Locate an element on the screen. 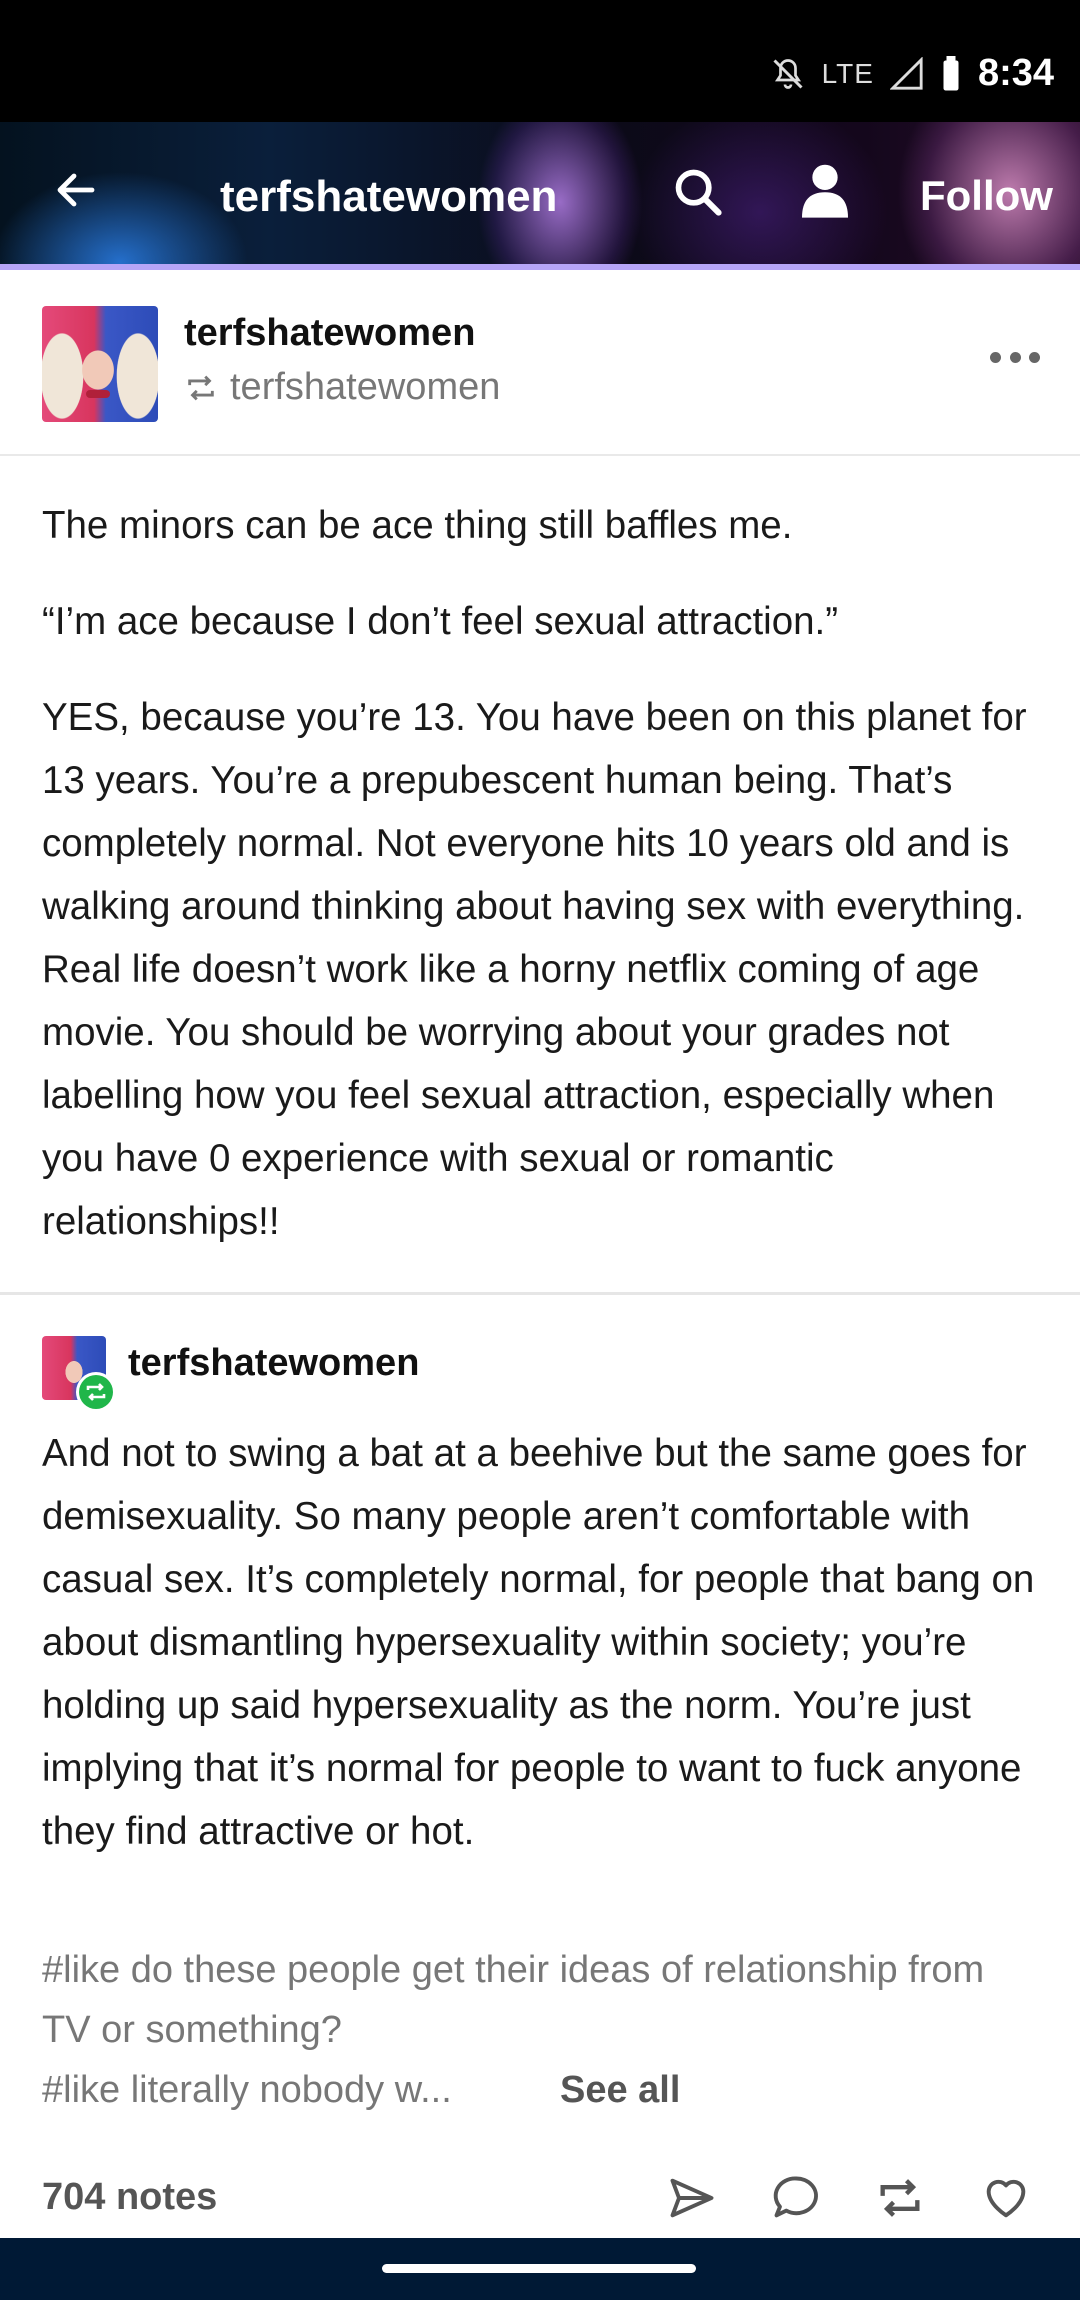  clock: 8:34 is located at coordinates (1015, 73).